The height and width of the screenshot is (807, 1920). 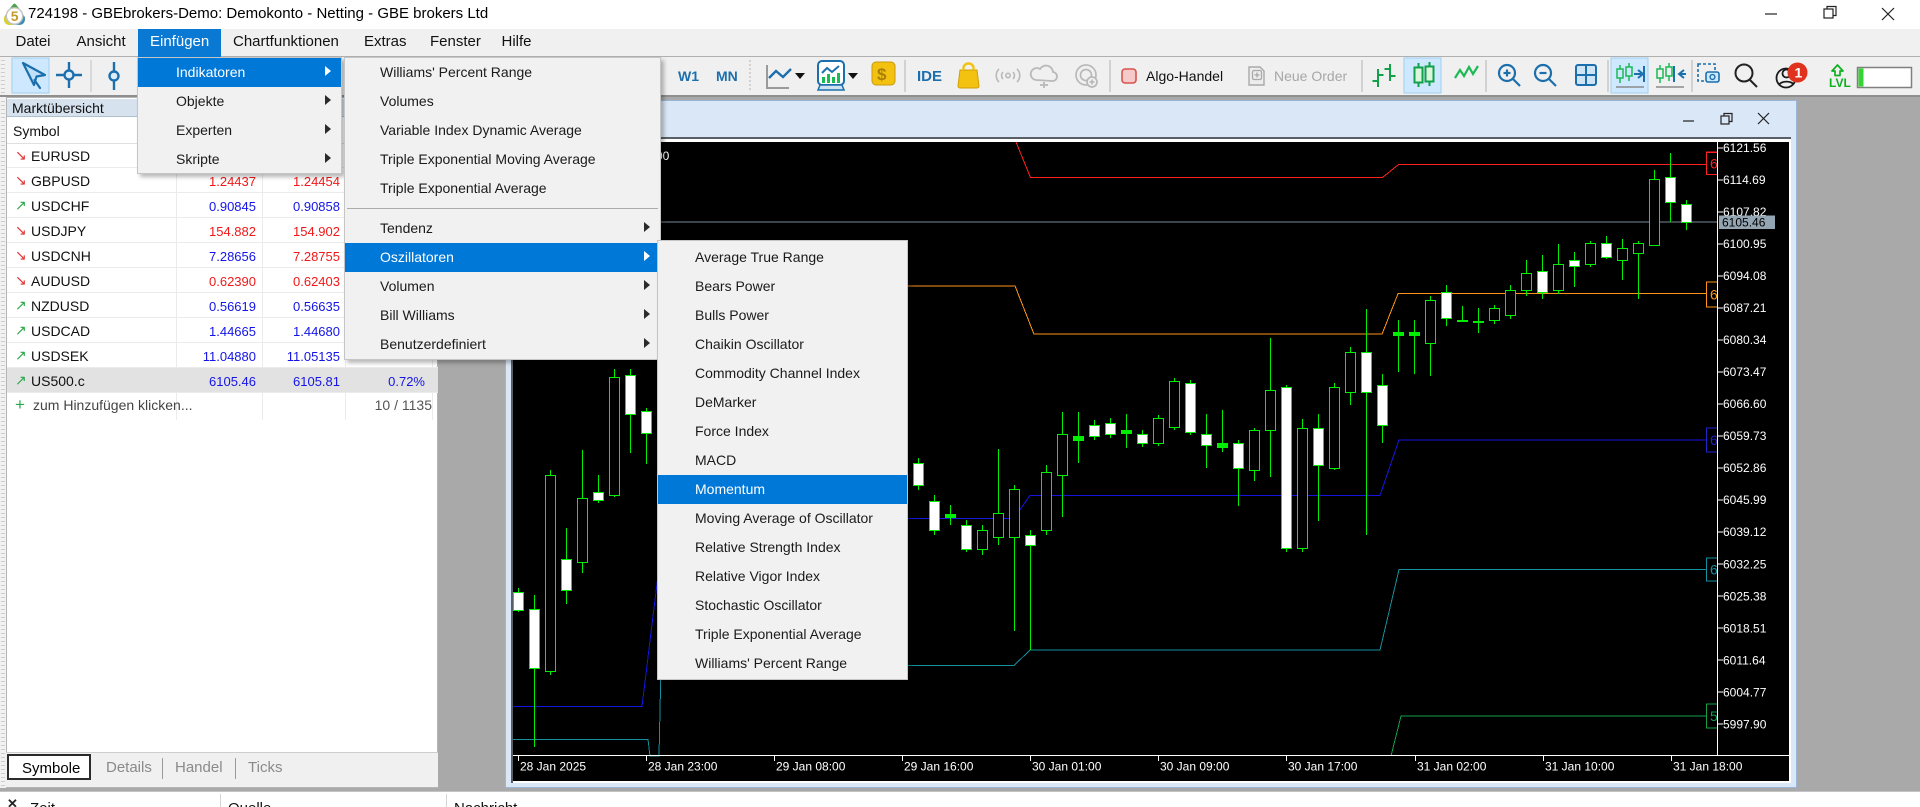 I want to click on svg-text: 6032.25, so click(x=1745, y=564).